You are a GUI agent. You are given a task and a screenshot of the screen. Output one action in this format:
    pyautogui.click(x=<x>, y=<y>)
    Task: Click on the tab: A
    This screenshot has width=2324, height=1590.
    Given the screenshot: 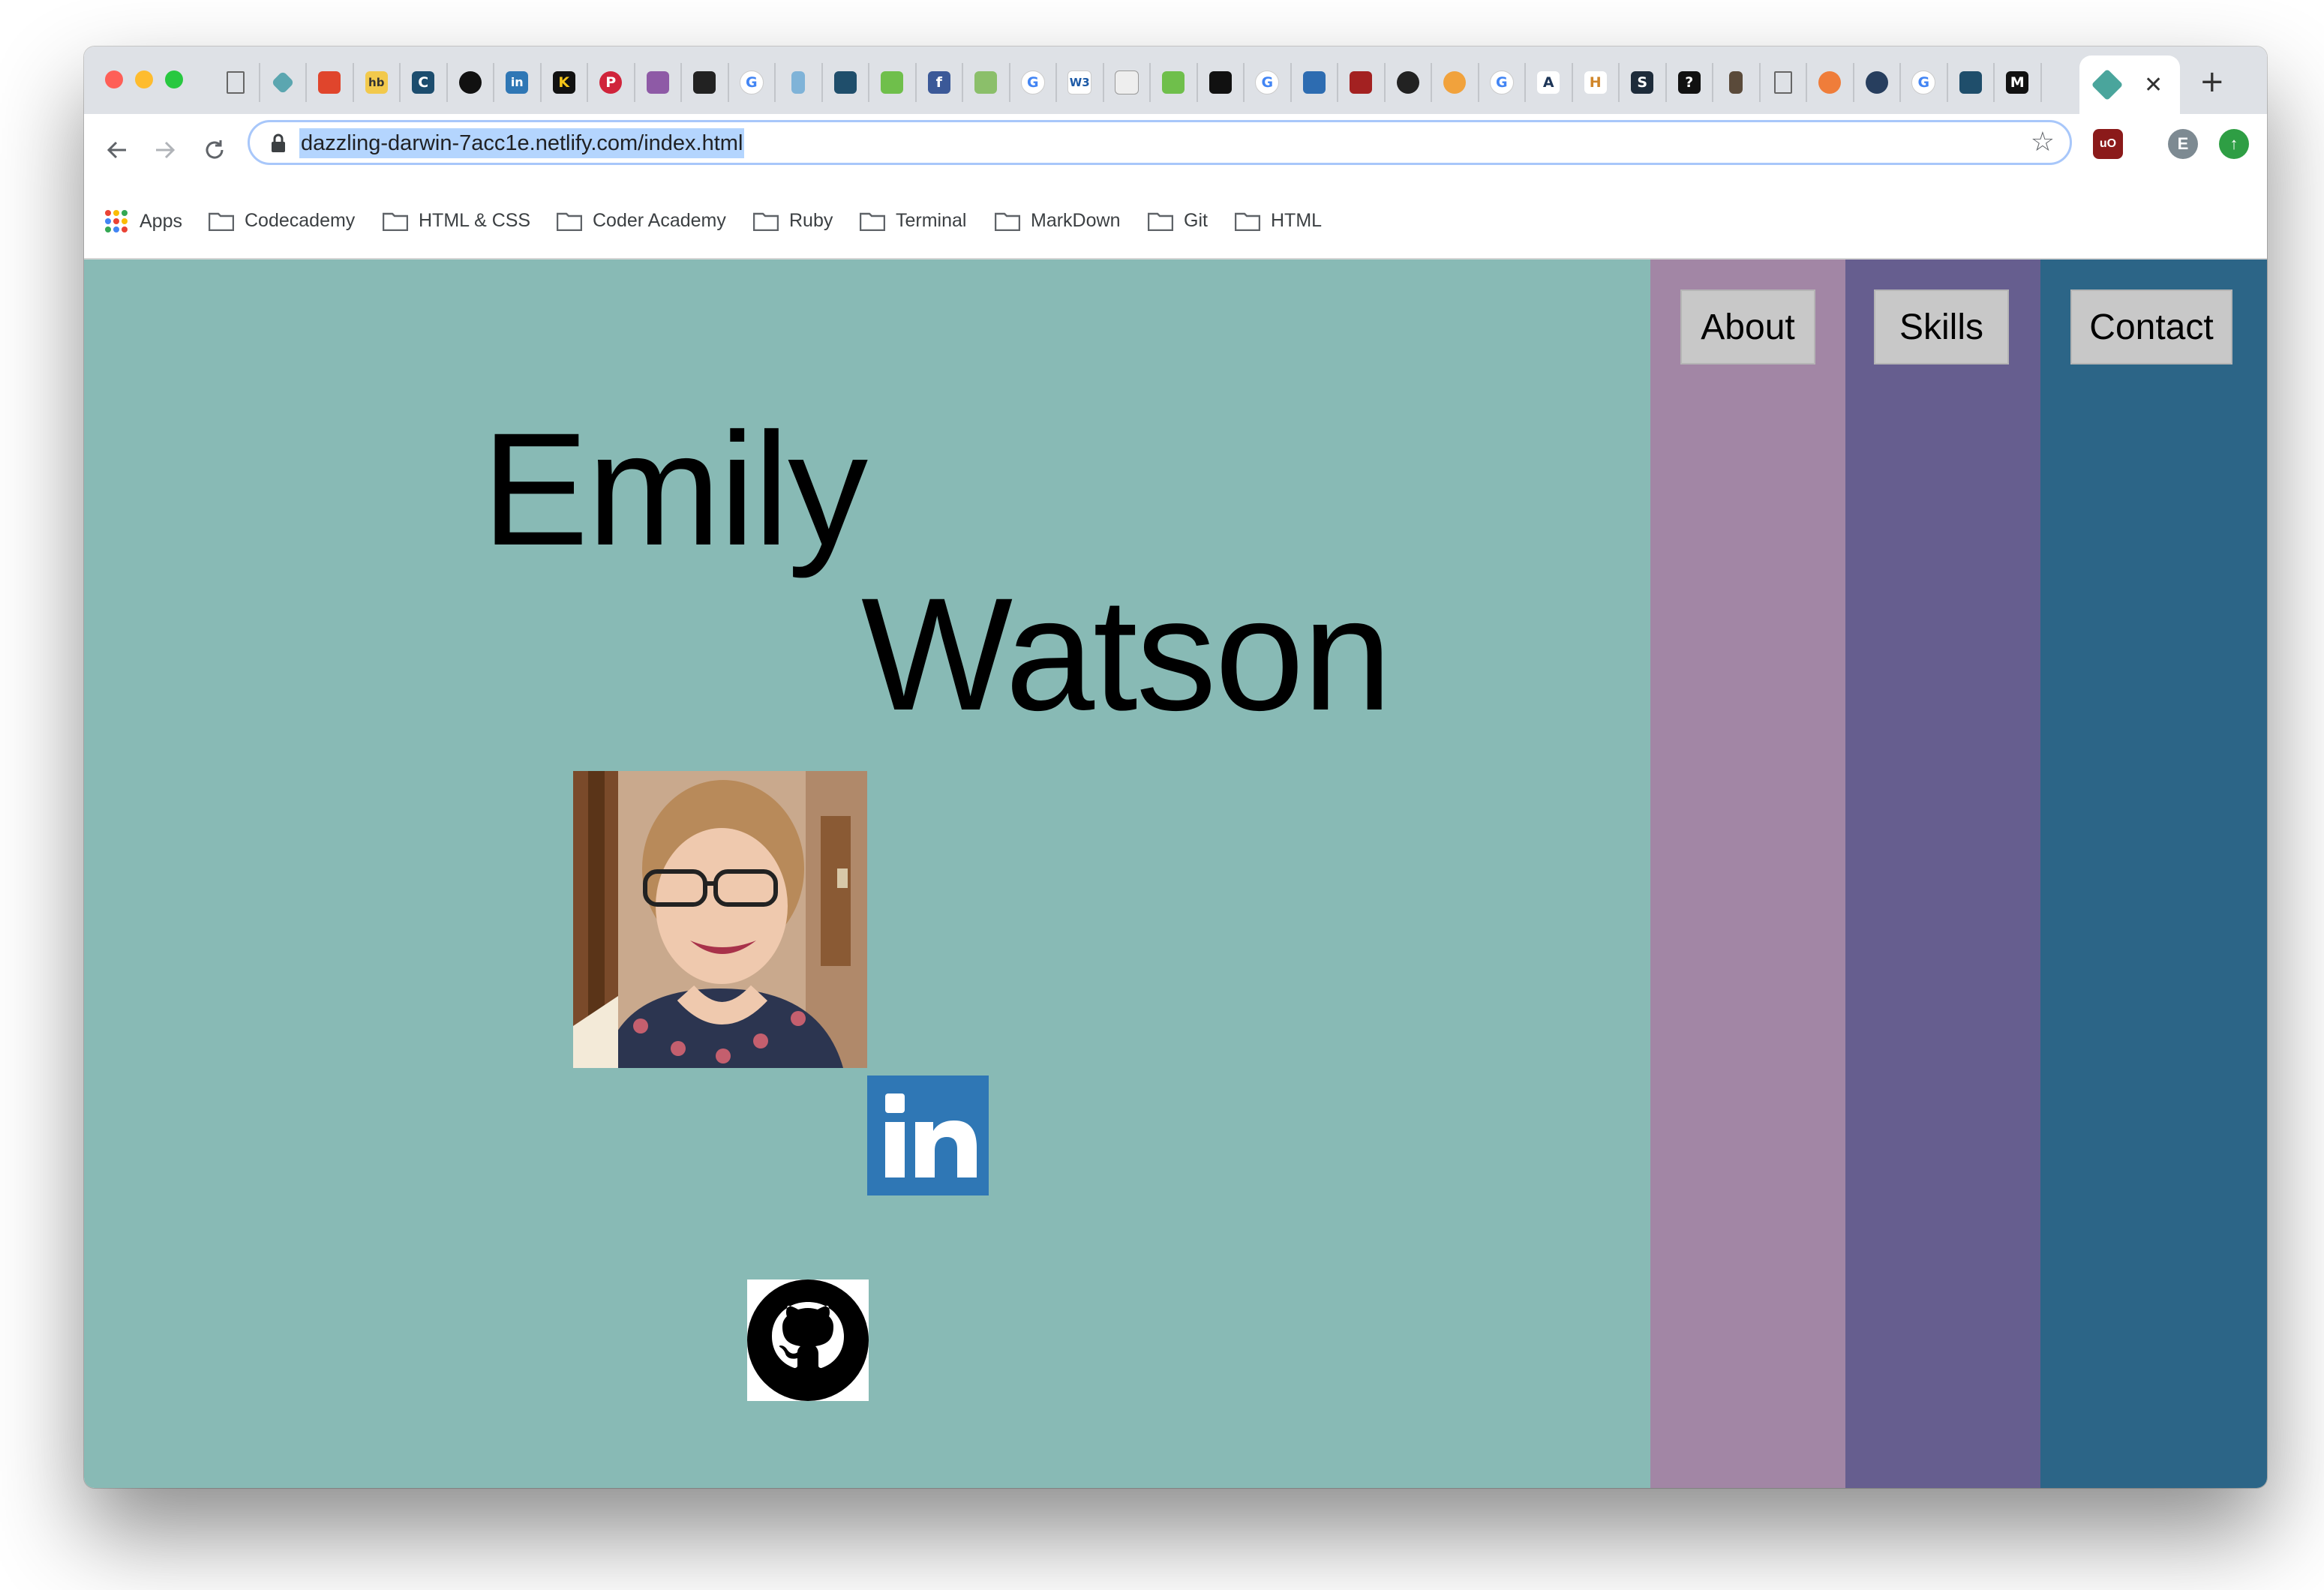 What is the action you would take?
    pyautogui.click(x=1549, y=82)
    